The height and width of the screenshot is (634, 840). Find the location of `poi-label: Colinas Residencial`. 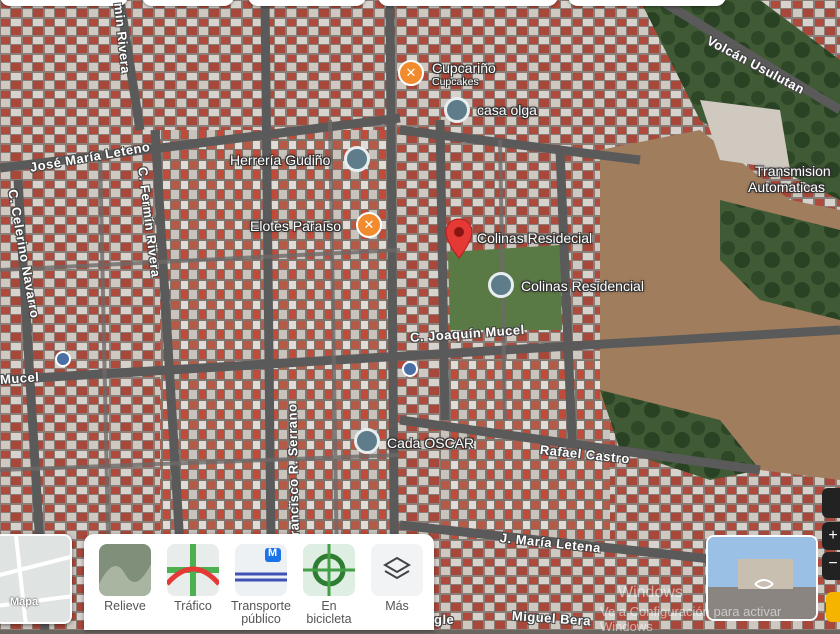

poi-label: Colinas Residencial is located at coordinates (582, 286).